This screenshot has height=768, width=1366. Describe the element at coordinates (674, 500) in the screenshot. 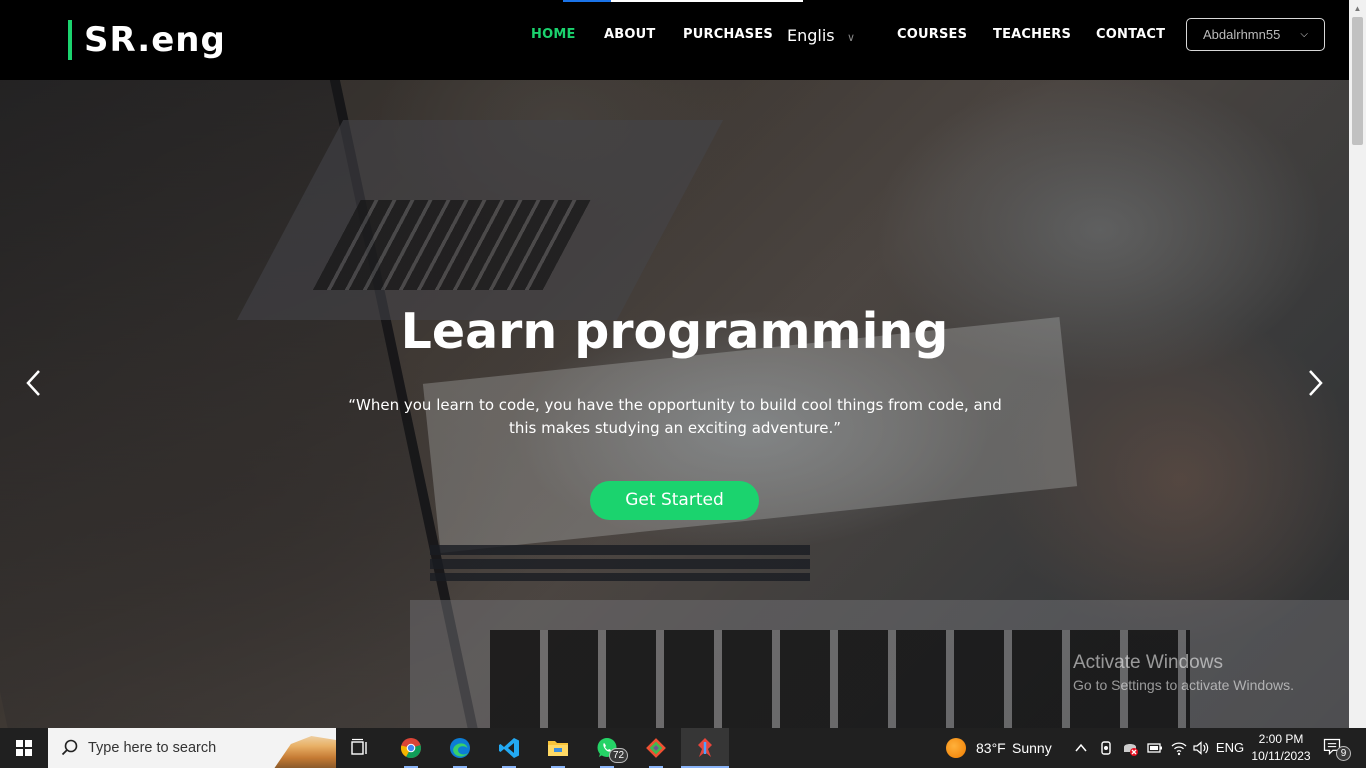

I see `get-started-button: Get Started` at that location.